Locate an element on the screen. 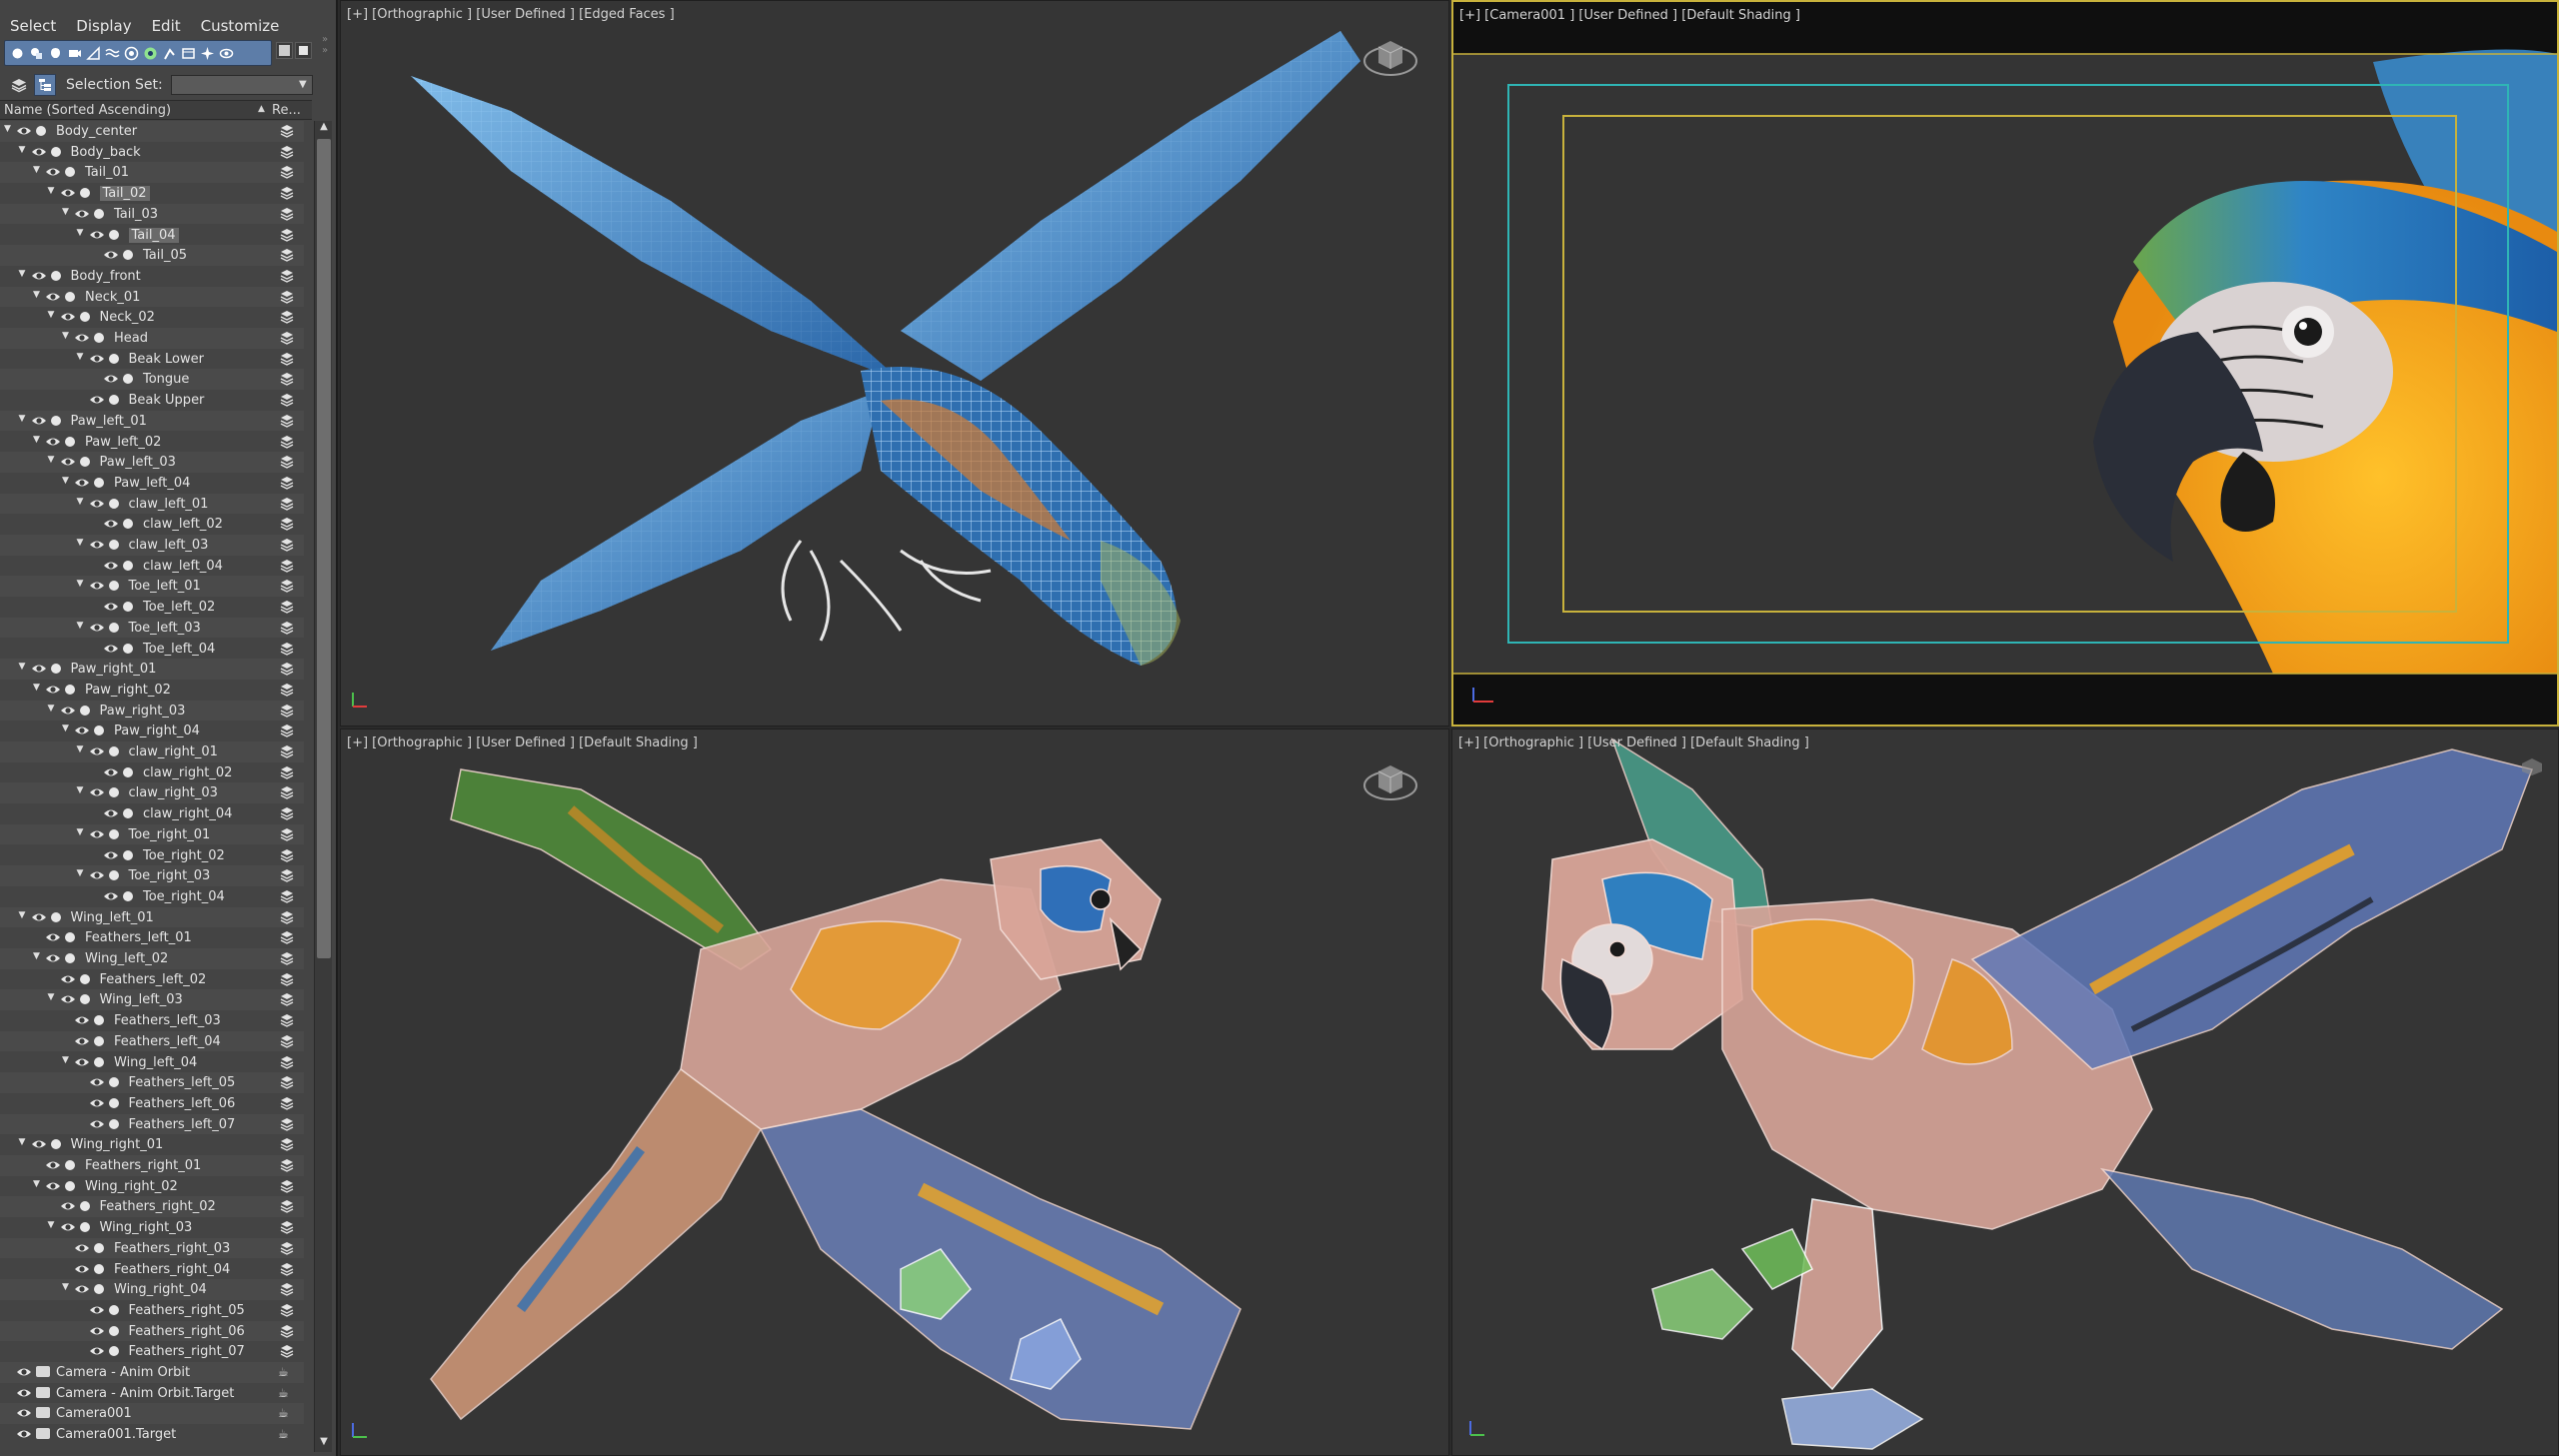 The image size is (2559, 1456). tree-row-label: Feathers_right_05 is located at coordinates (187, 1311).